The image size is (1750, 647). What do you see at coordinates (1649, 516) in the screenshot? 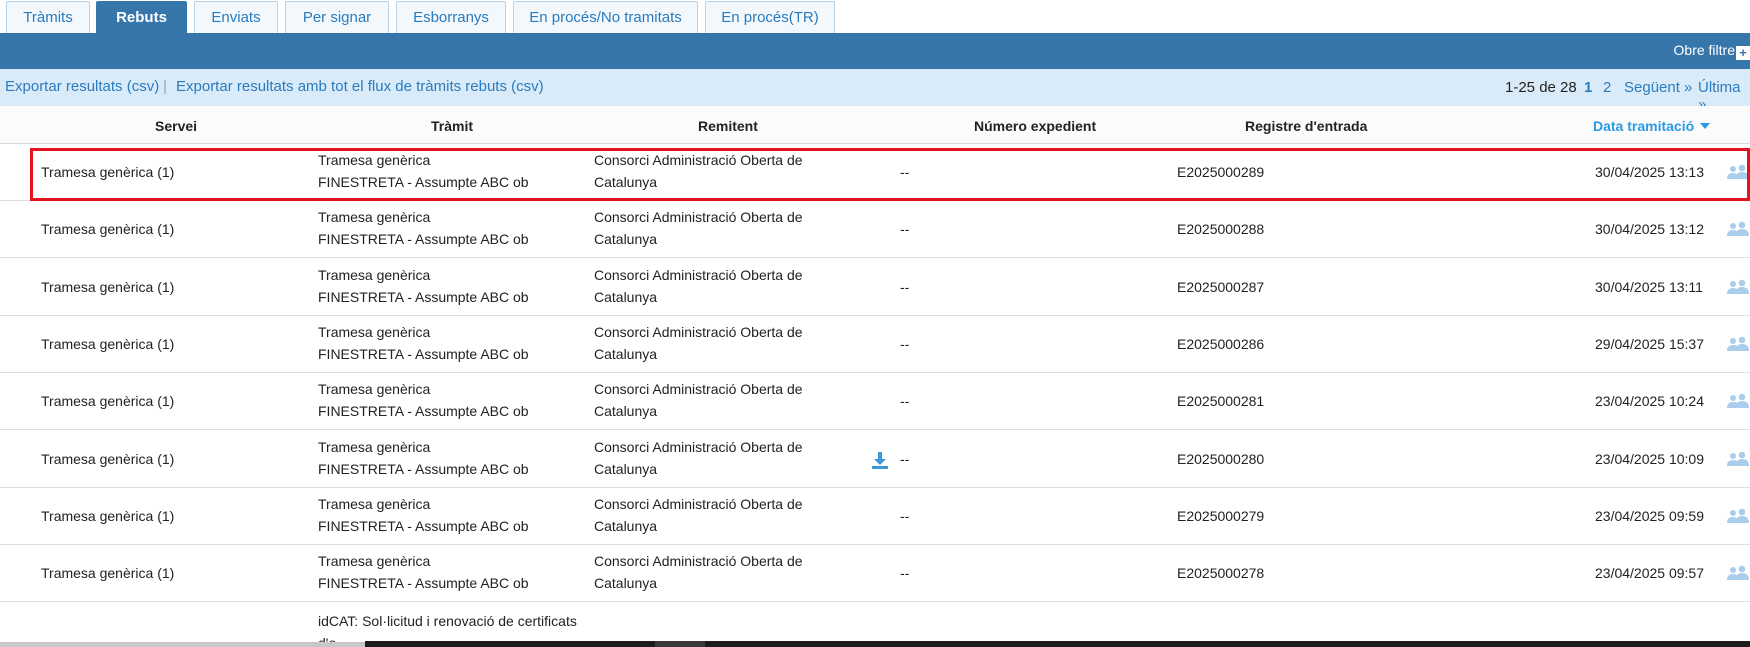
I see `data-tramitacio-cell: 23/04/2025 09:59` at bounding box center [1649, 516].